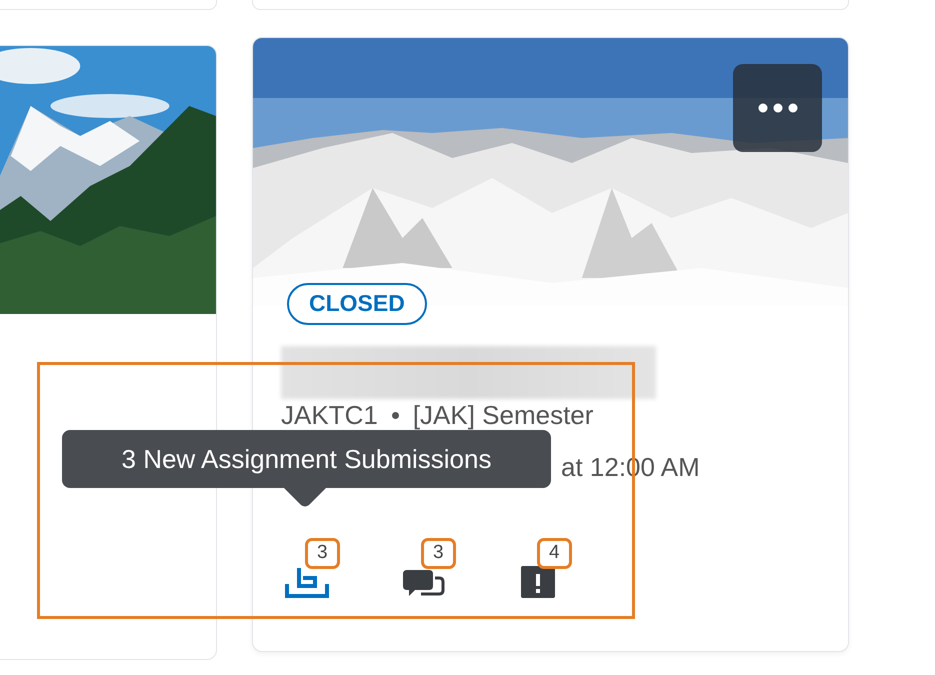 This screenshot has width=935, height=675. What do you see at coordinates (305, 497) in the screenshot?
I see `tooltip-arrow` at bounding box center [305, 497].